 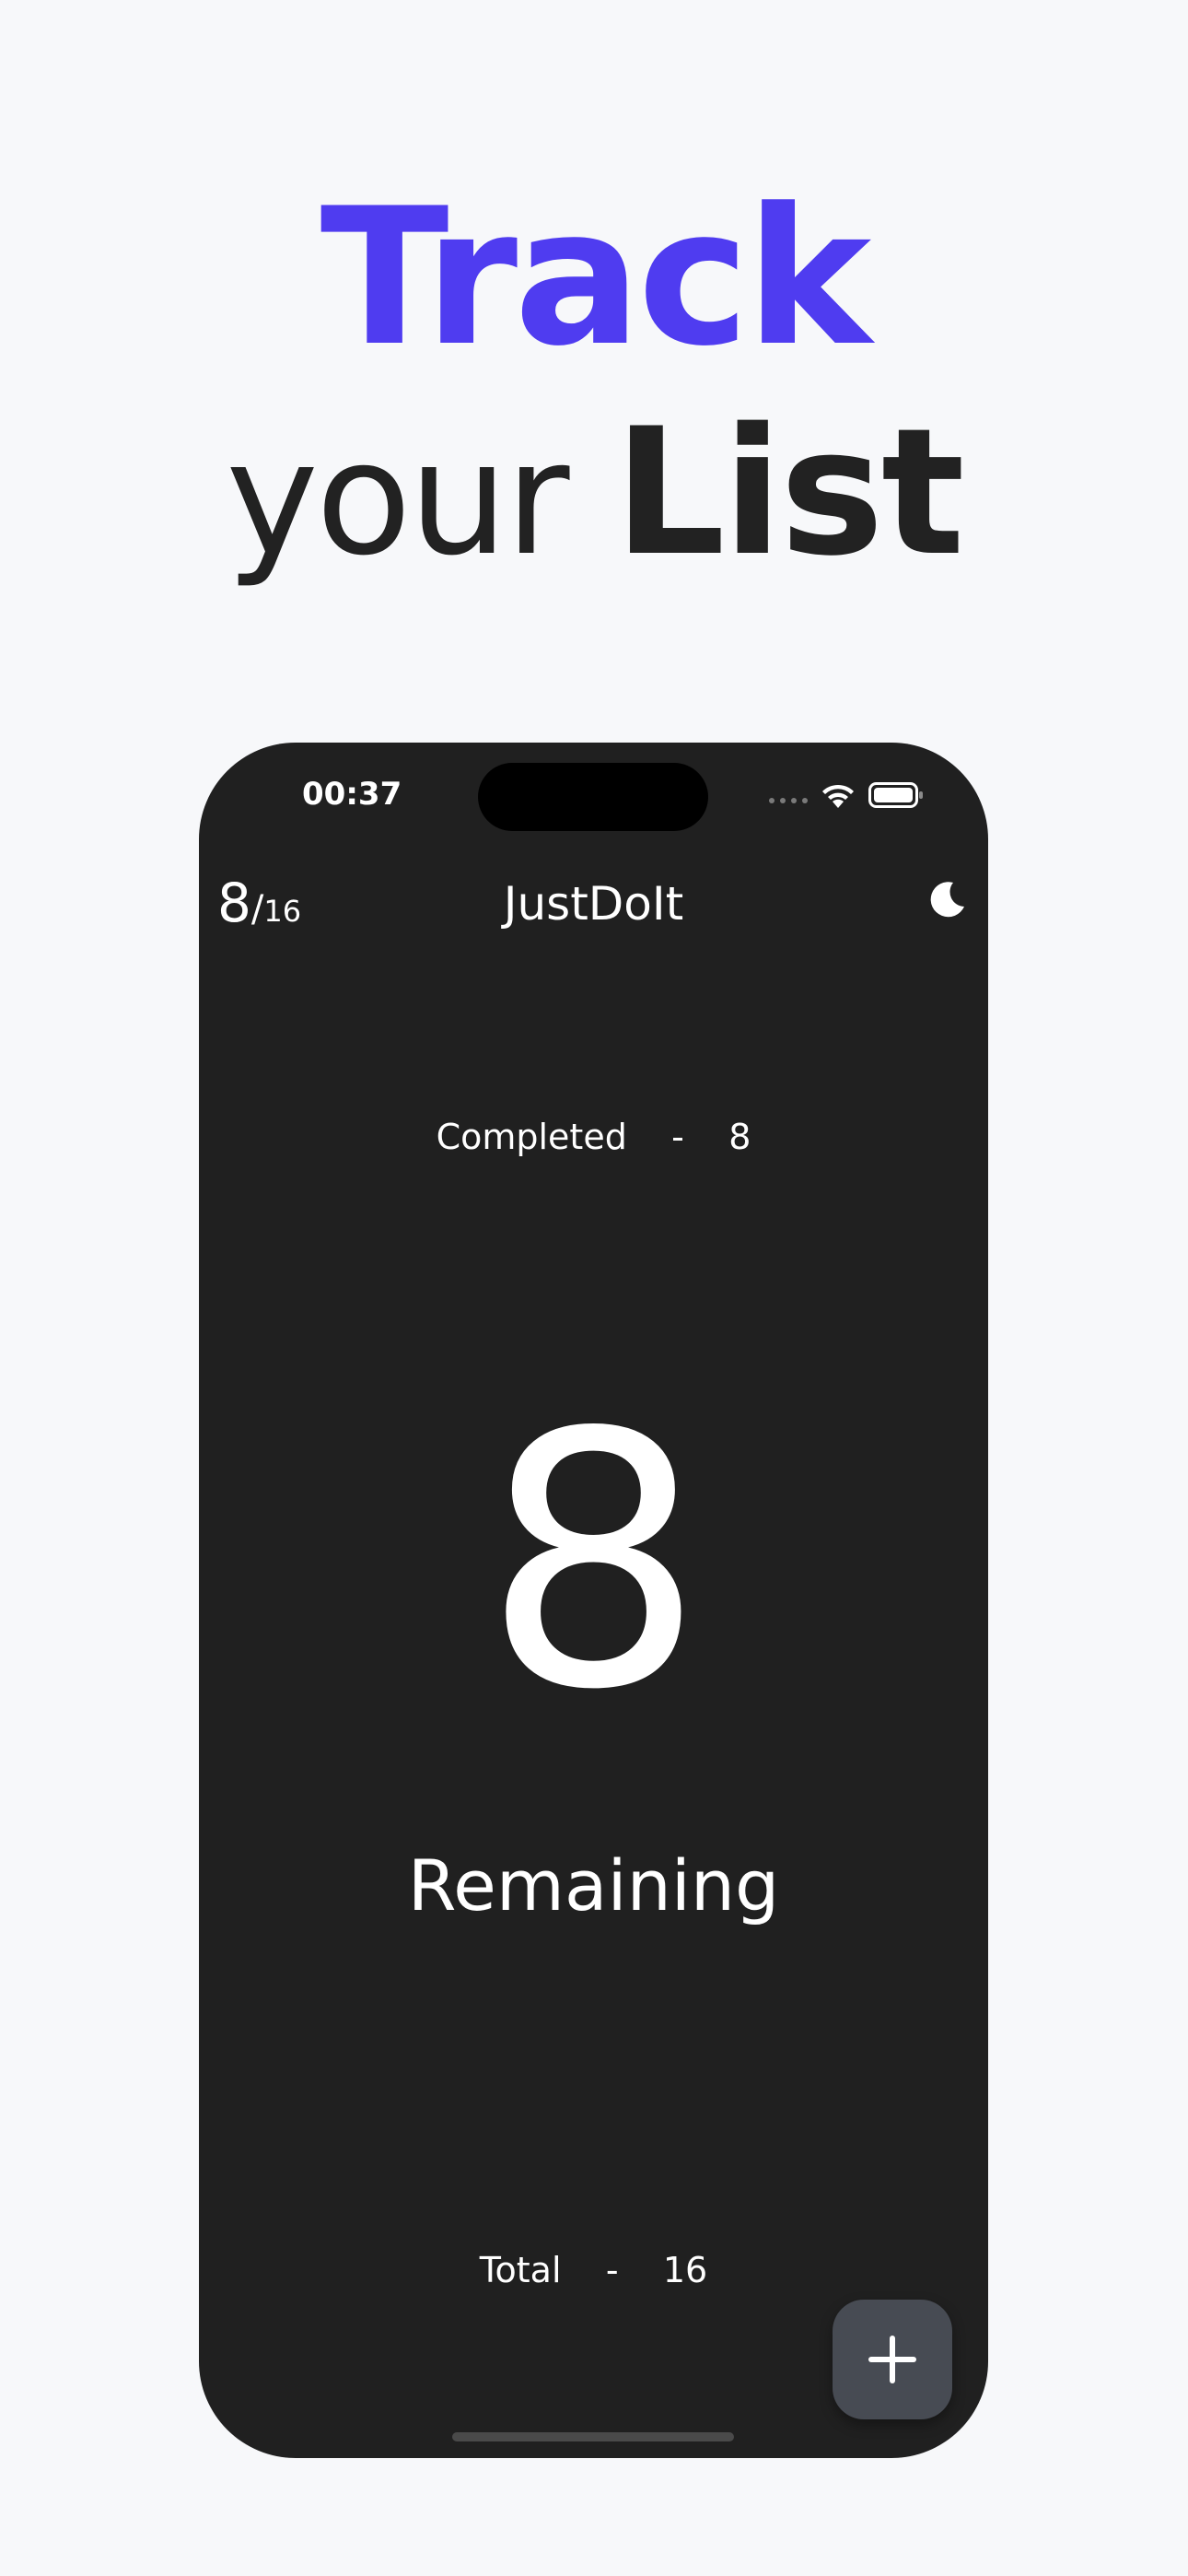 I want to click on home-indicator, so click(x=593, y=2436).